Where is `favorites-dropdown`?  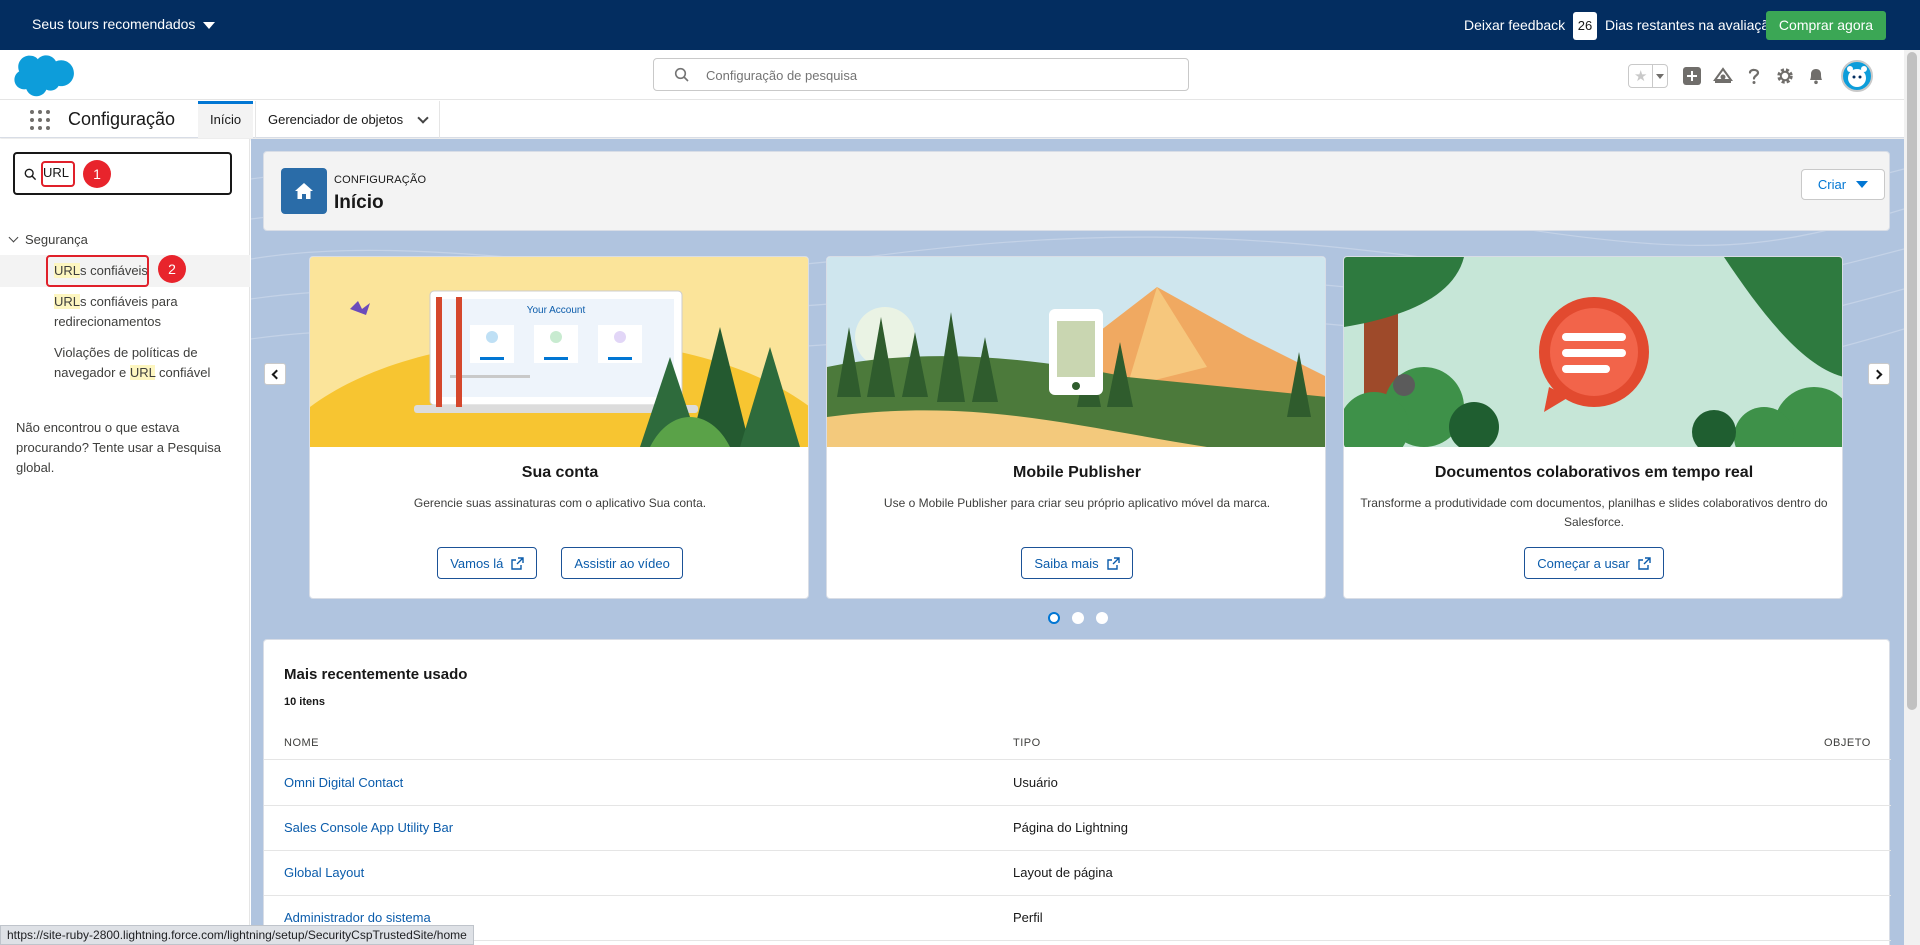 favorites-dropdown is located at coordinates (1659, 76).